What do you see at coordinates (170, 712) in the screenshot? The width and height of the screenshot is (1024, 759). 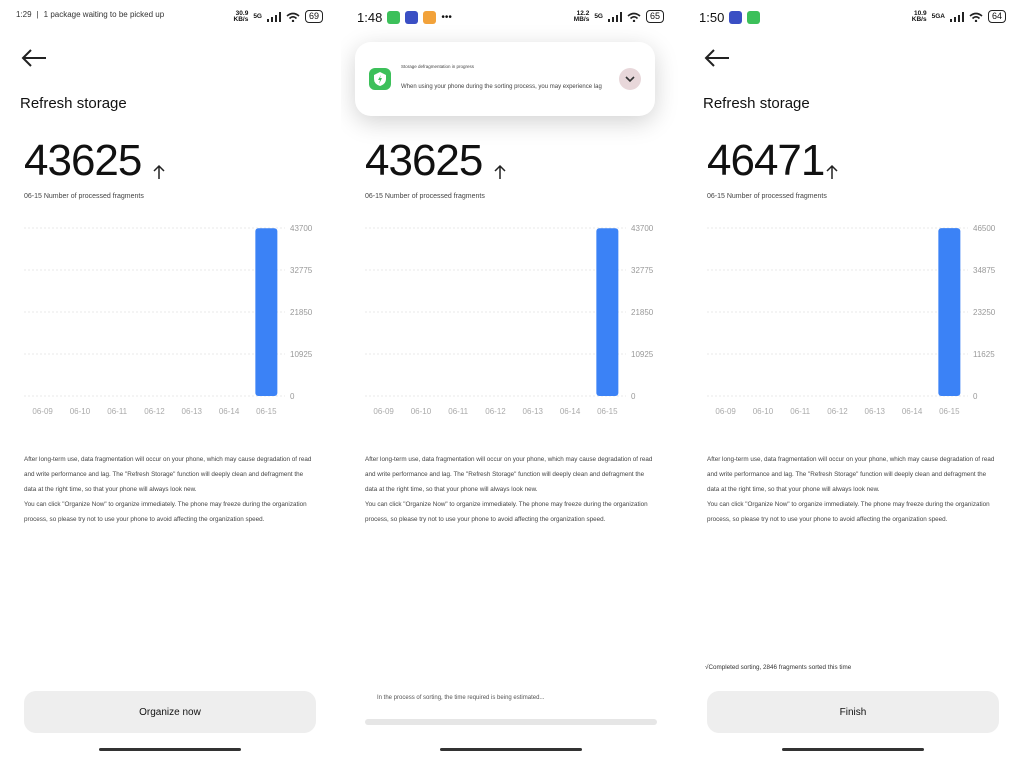 I see `organize-now-button: Organize now` at bounding box center [170, 712].